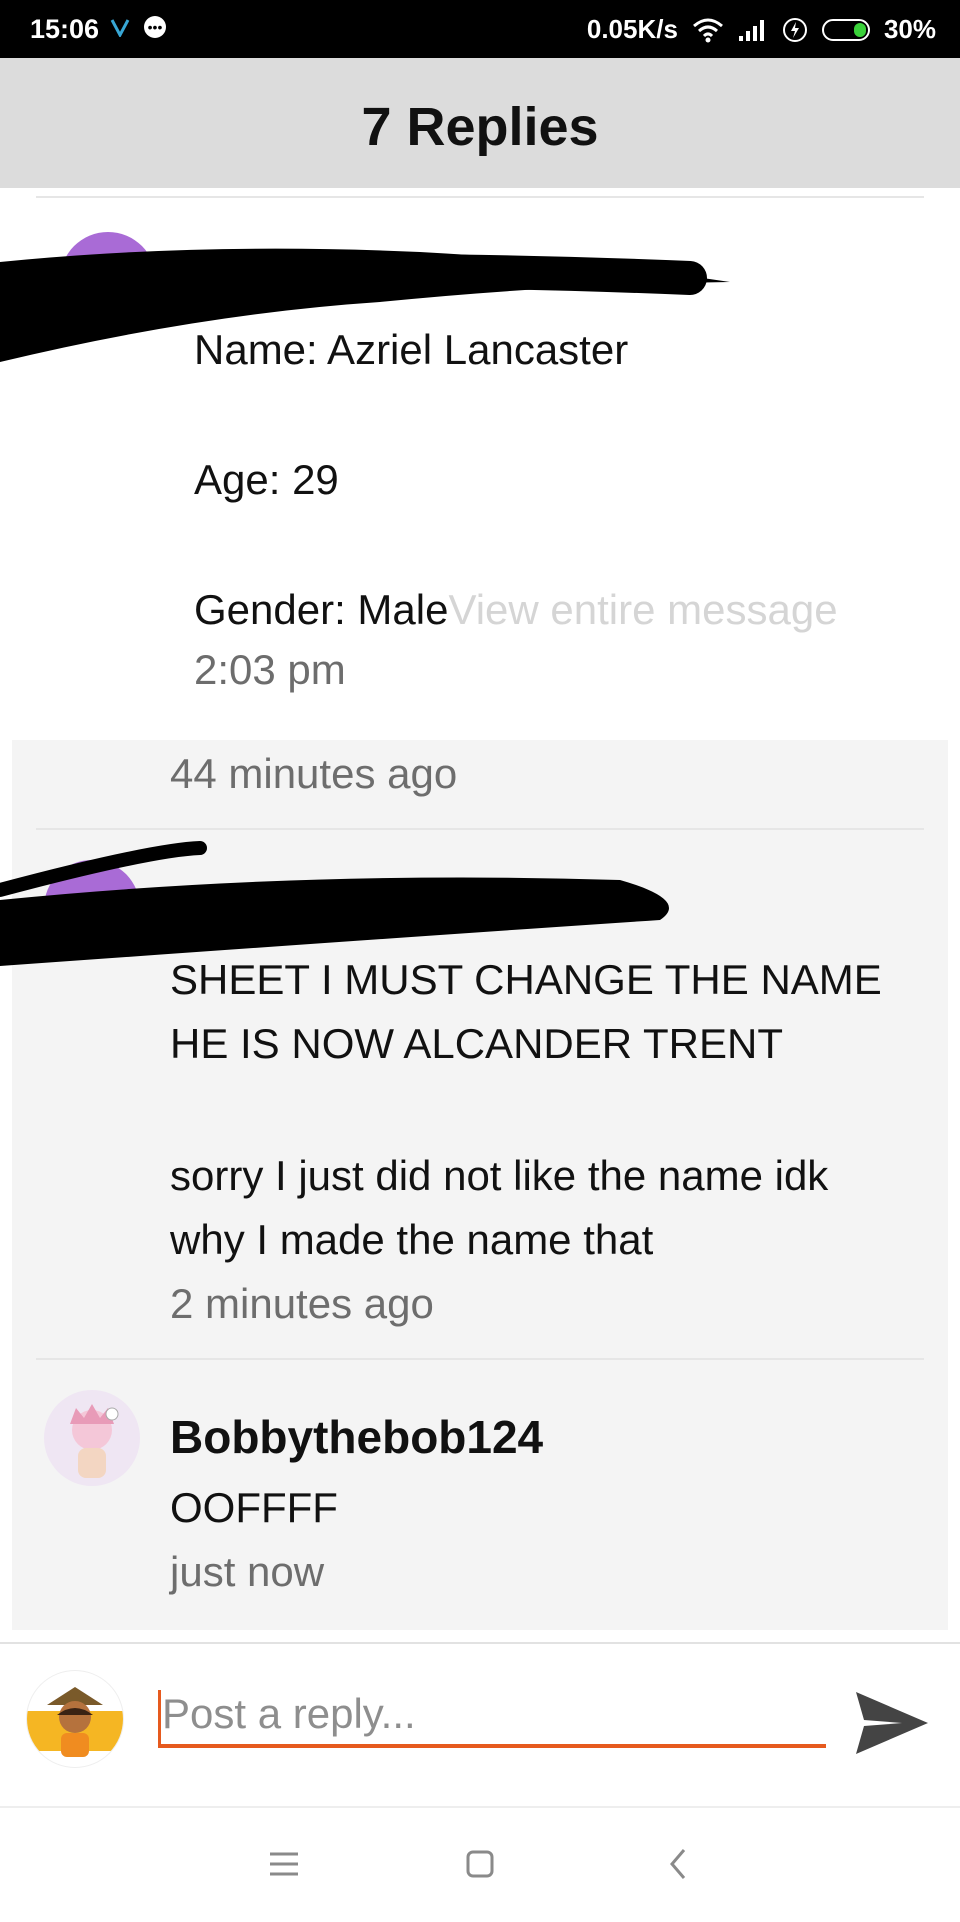 This screenshot has height=1922, width=960. I want to click on network-speed: 0.05K/s, so click(632, 29).